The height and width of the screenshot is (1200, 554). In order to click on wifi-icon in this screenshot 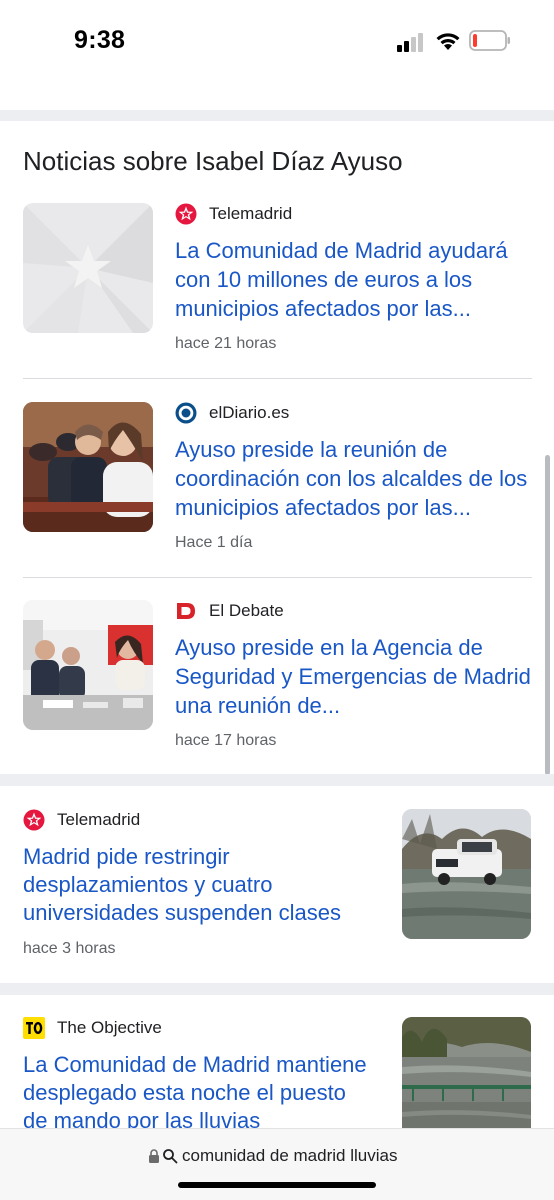, I will do `click(448, 41)`.